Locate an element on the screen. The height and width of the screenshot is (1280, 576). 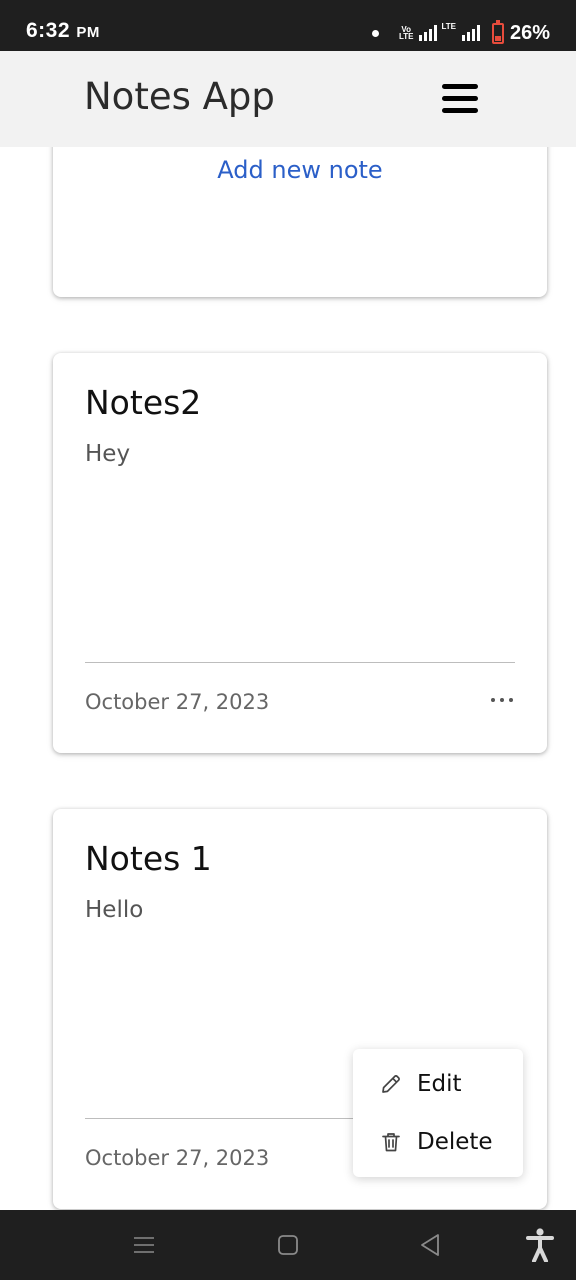
status-time: 6:32 PM is located at coordinates (63, 31).